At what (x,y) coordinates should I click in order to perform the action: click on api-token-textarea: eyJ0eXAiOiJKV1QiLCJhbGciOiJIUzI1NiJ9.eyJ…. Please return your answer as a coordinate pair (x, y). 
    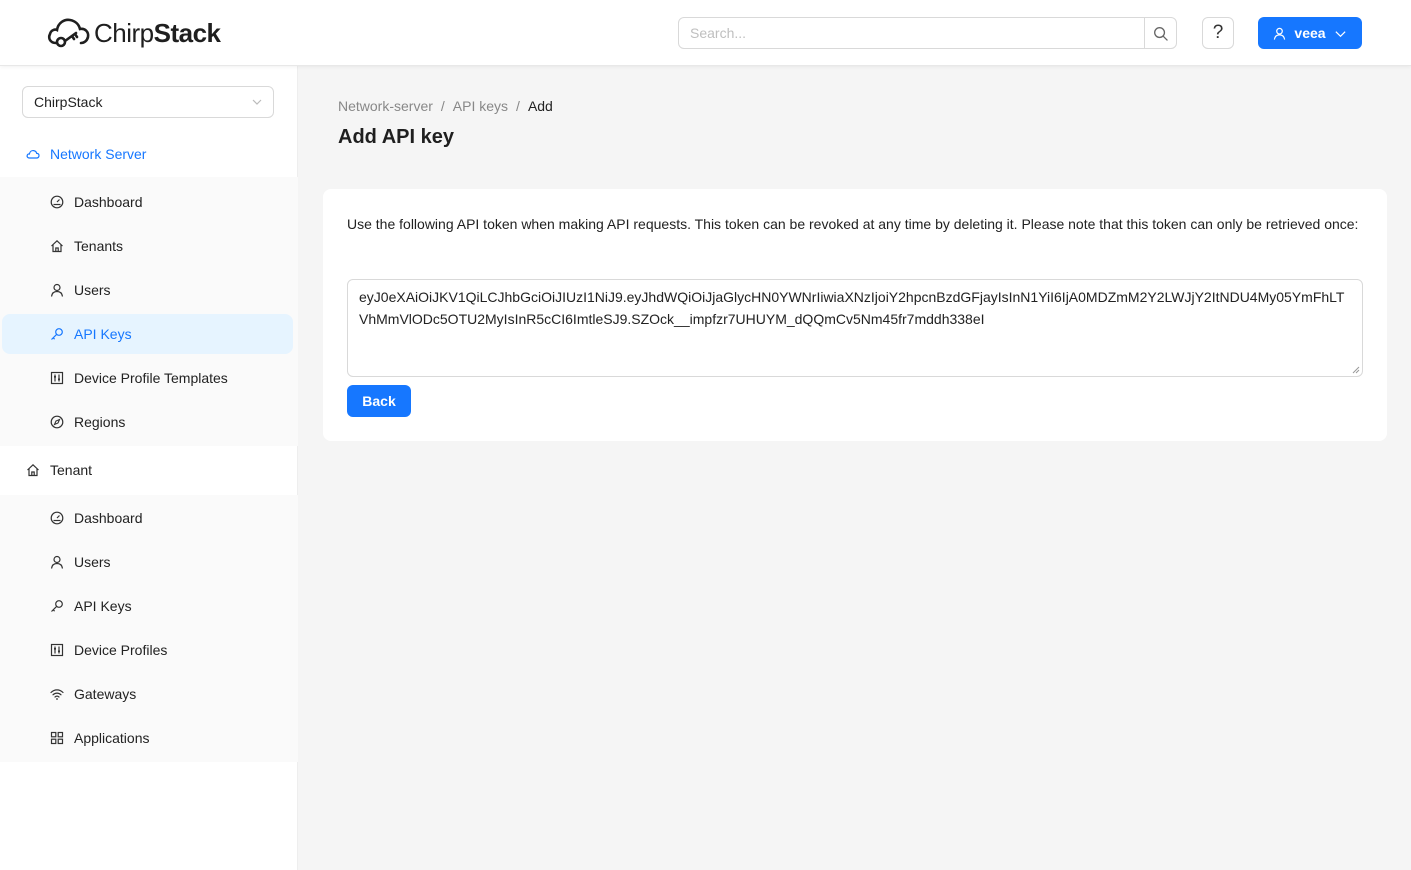
    Looking at the image, I should click on (855, 328).